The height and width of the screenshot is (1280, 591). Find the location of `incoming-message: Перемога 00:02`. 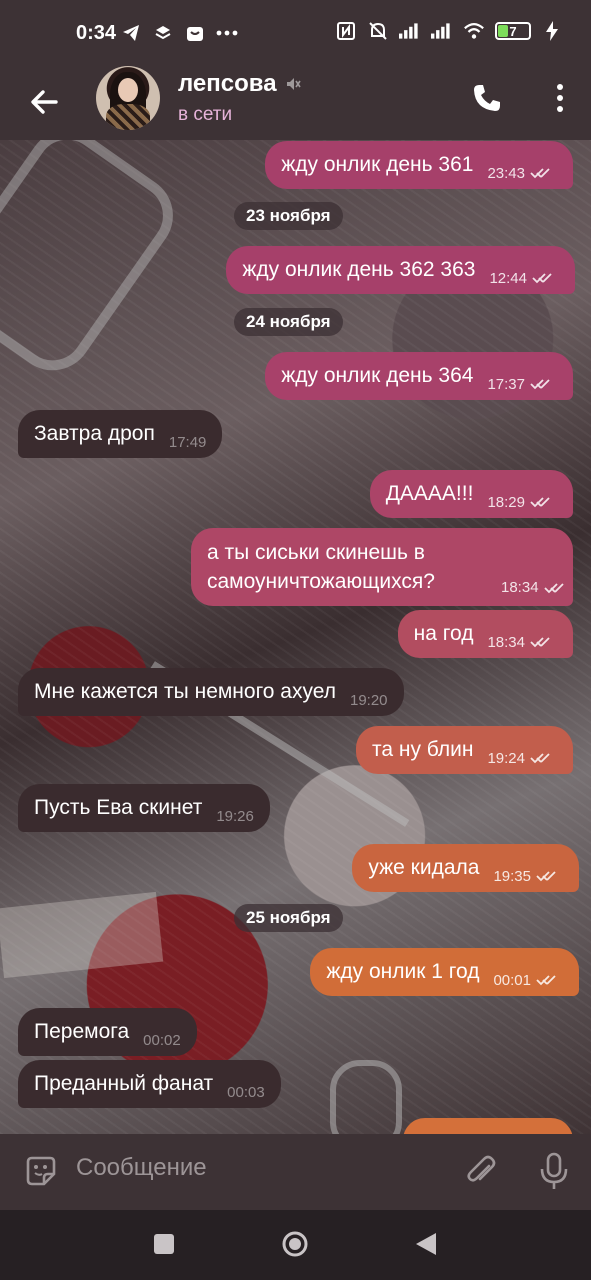

incoming-message: Перемога 00:02 is located at coordinates (107, 1032).